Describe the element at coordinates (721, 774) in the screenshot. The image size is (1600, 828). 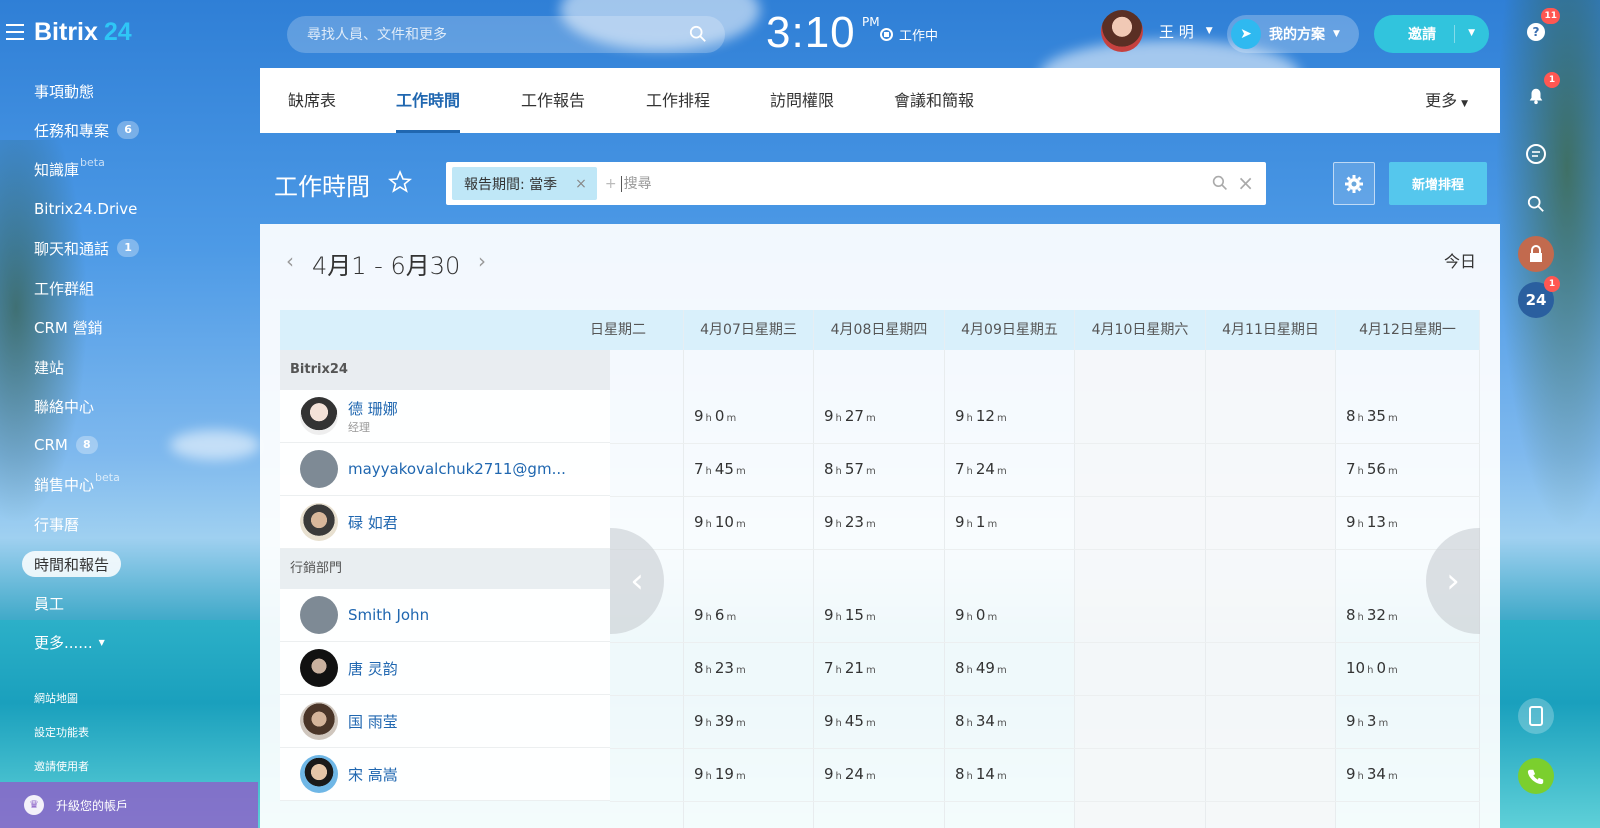
I see `hours-cell: 9 h 19 m` at that location.